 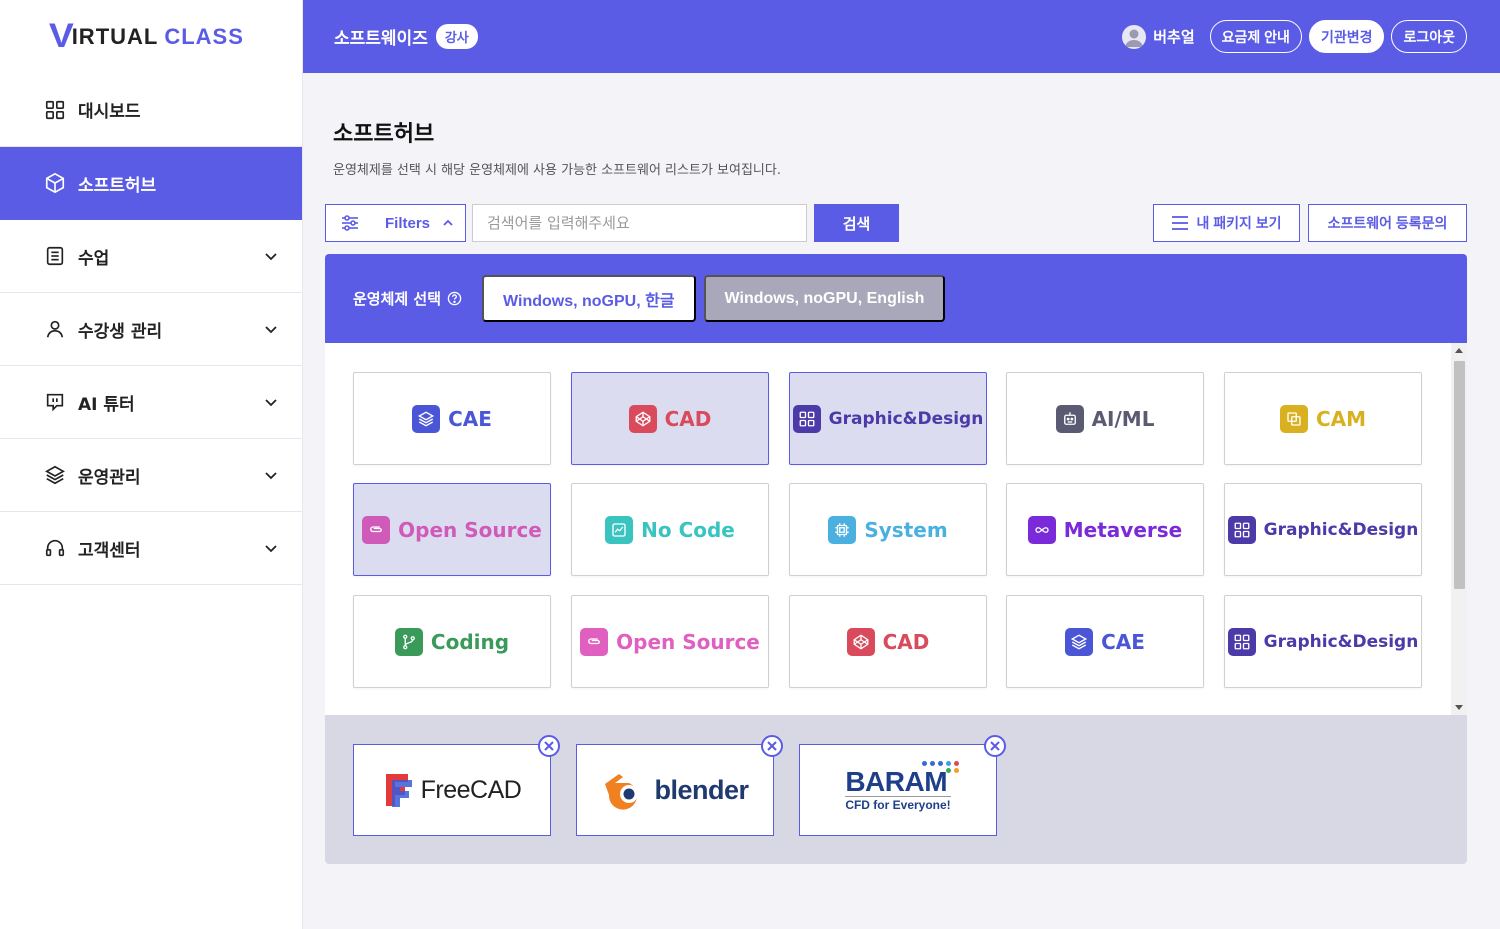 I want to click on help-icon, so click(x=454, y=298).